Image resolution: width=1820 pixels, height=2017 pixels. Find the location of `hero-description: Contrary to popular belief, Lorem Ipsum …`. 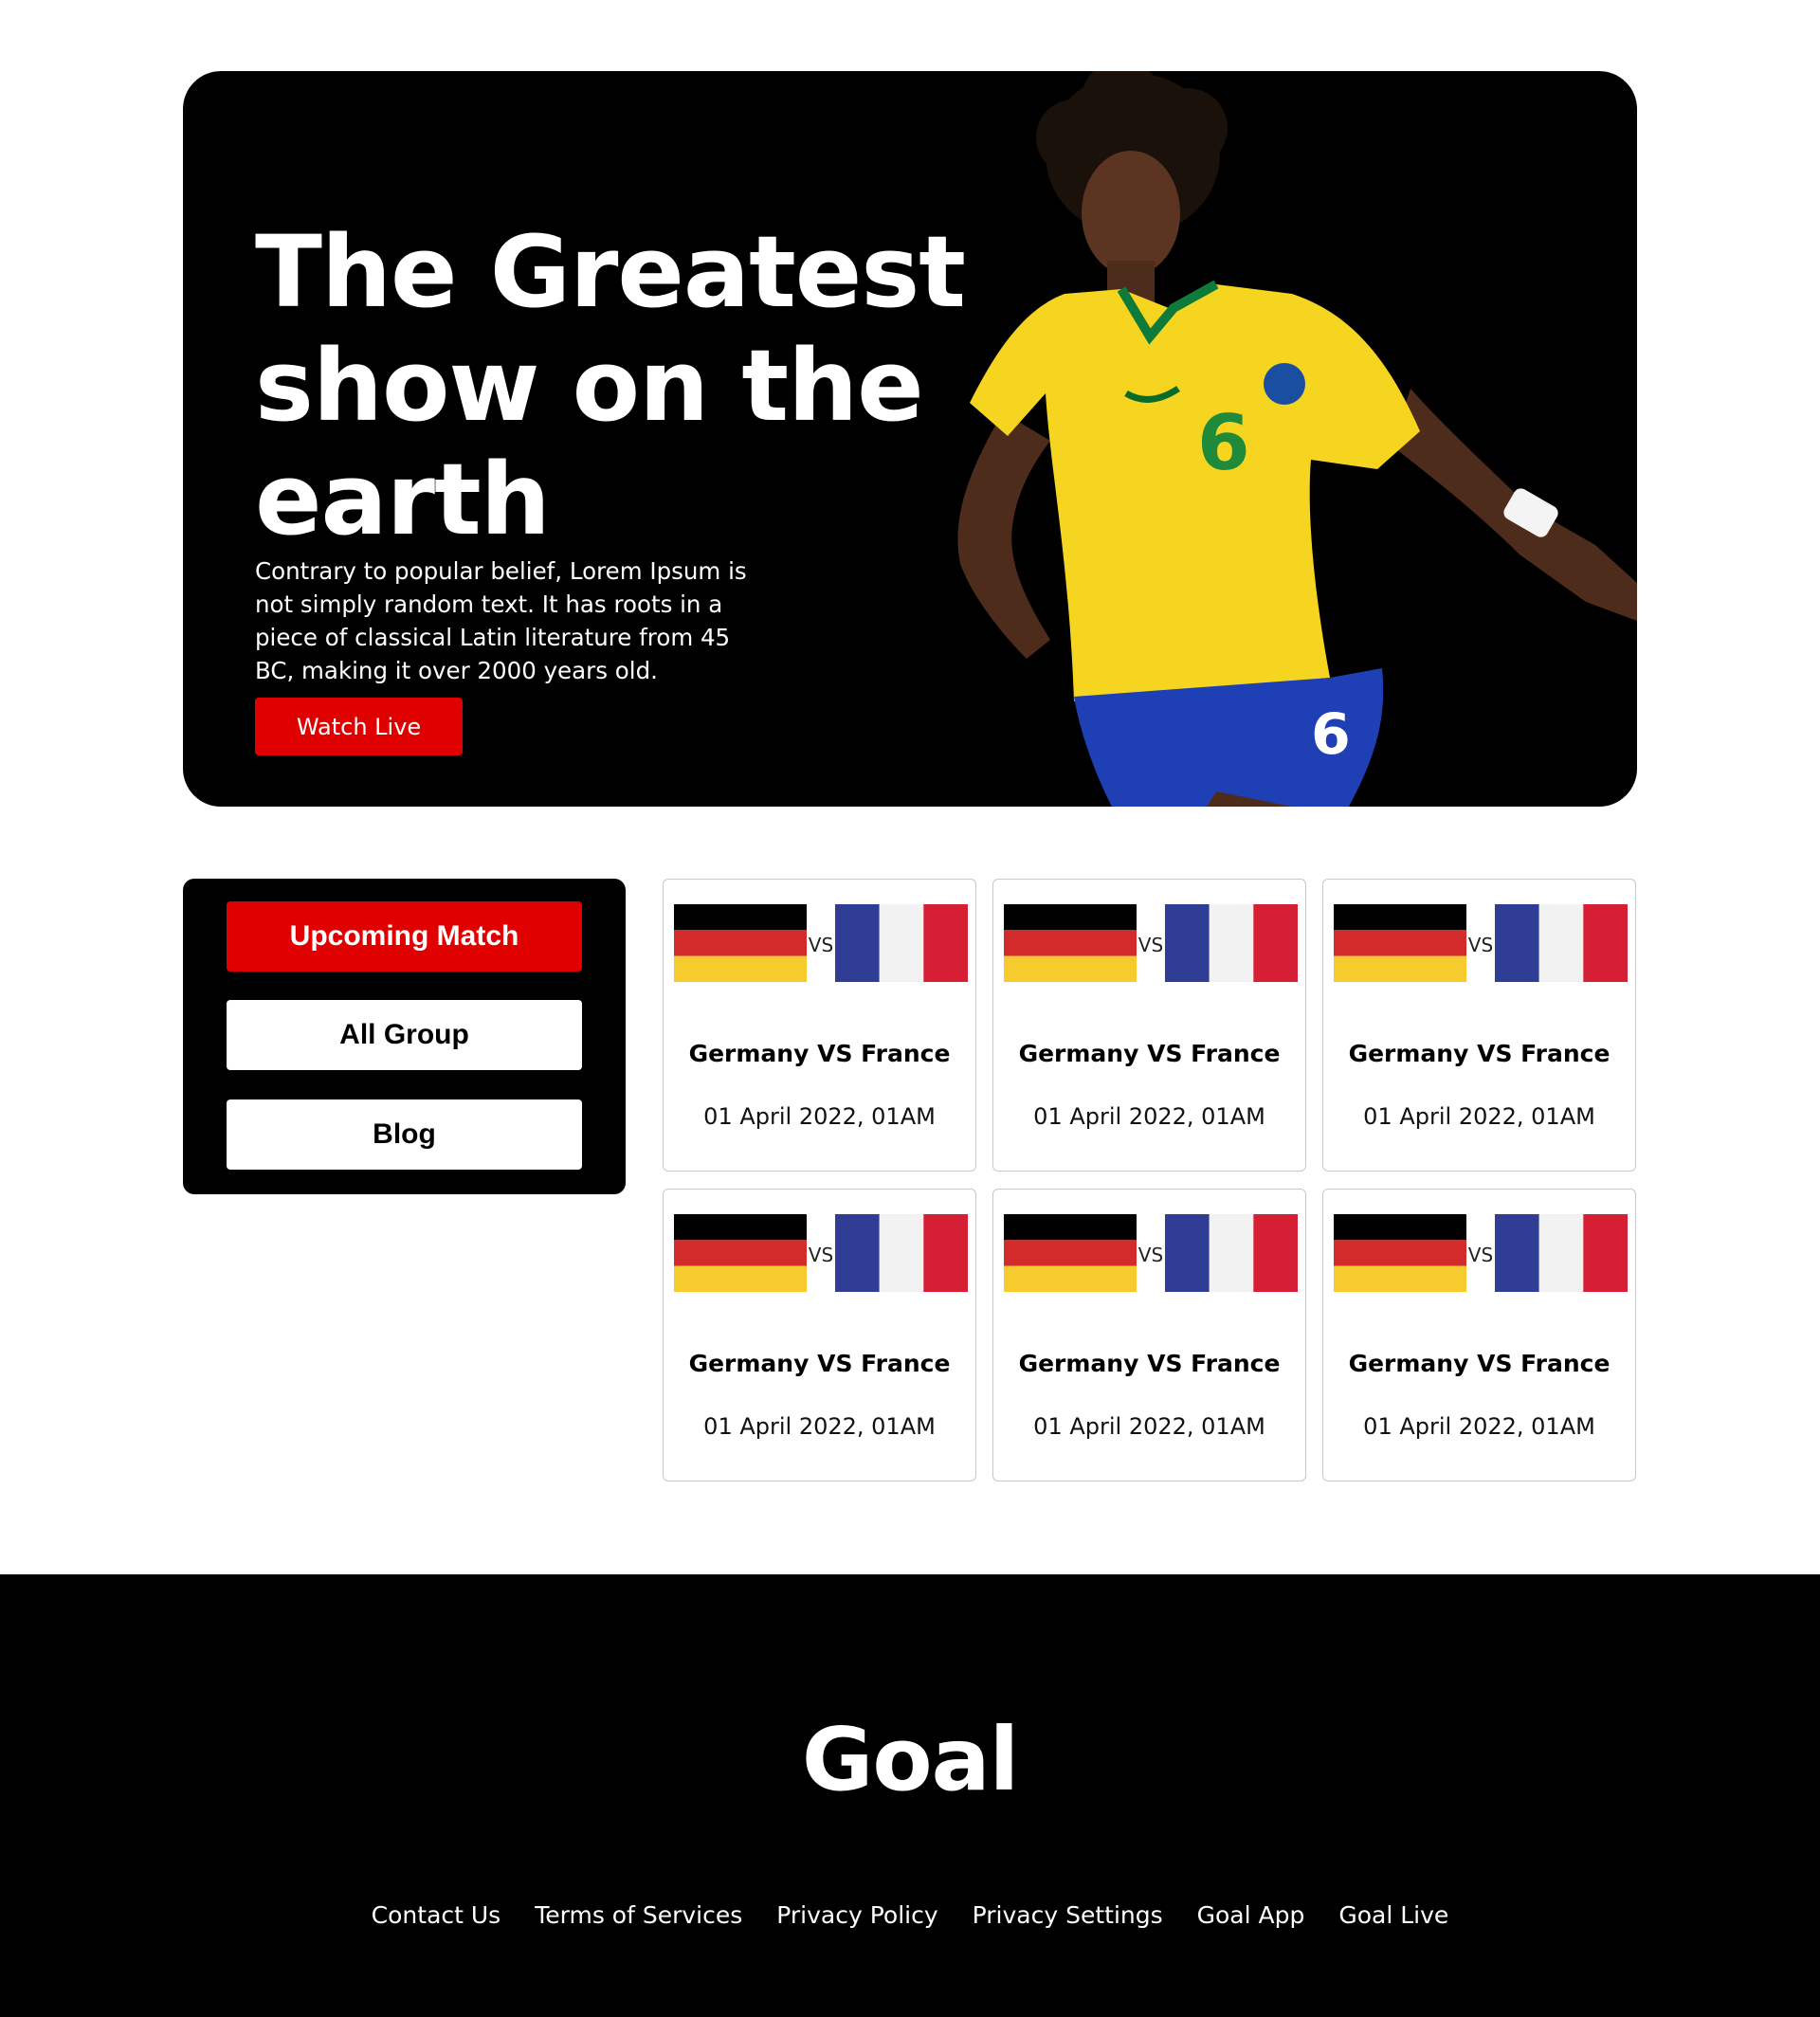

hero-description: Contrary to popular belief, Lorem Ipsum … is located at coordinates (501, 621).